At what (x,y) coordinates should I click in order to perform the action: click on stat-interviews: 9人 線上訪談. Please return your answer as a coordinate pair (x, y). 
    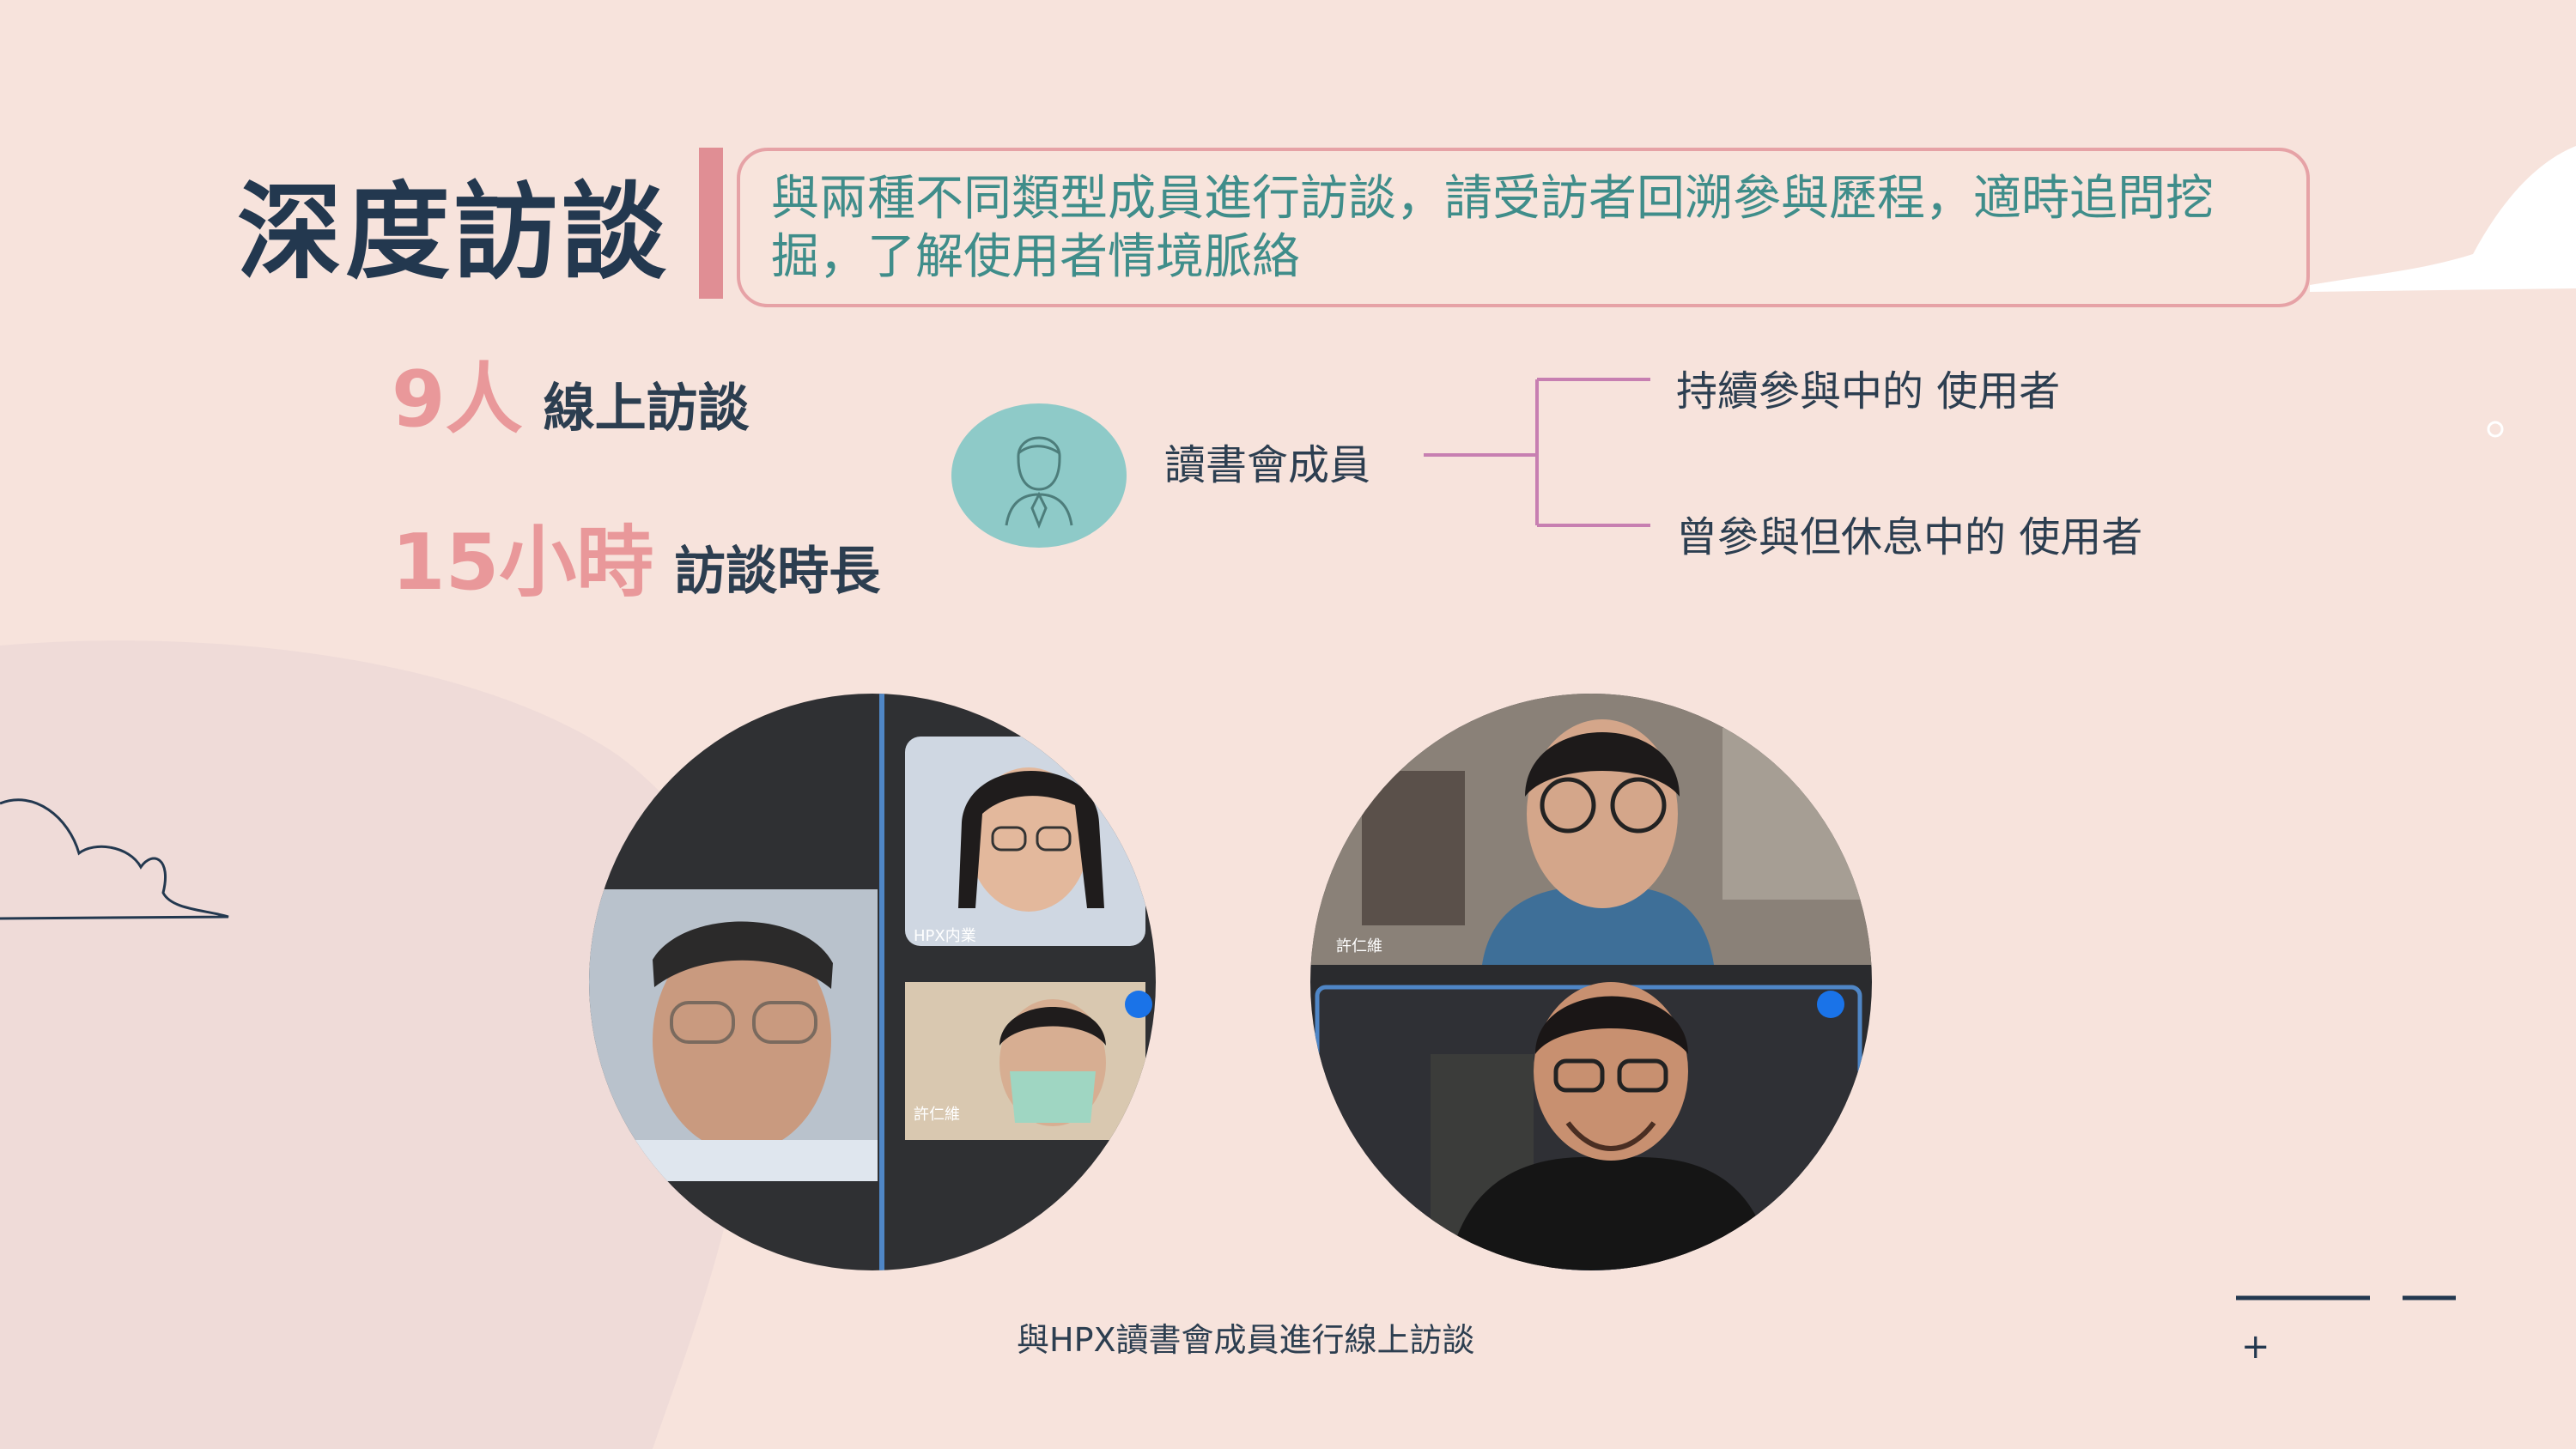
    Looking at the image, I should click on (571, 392).